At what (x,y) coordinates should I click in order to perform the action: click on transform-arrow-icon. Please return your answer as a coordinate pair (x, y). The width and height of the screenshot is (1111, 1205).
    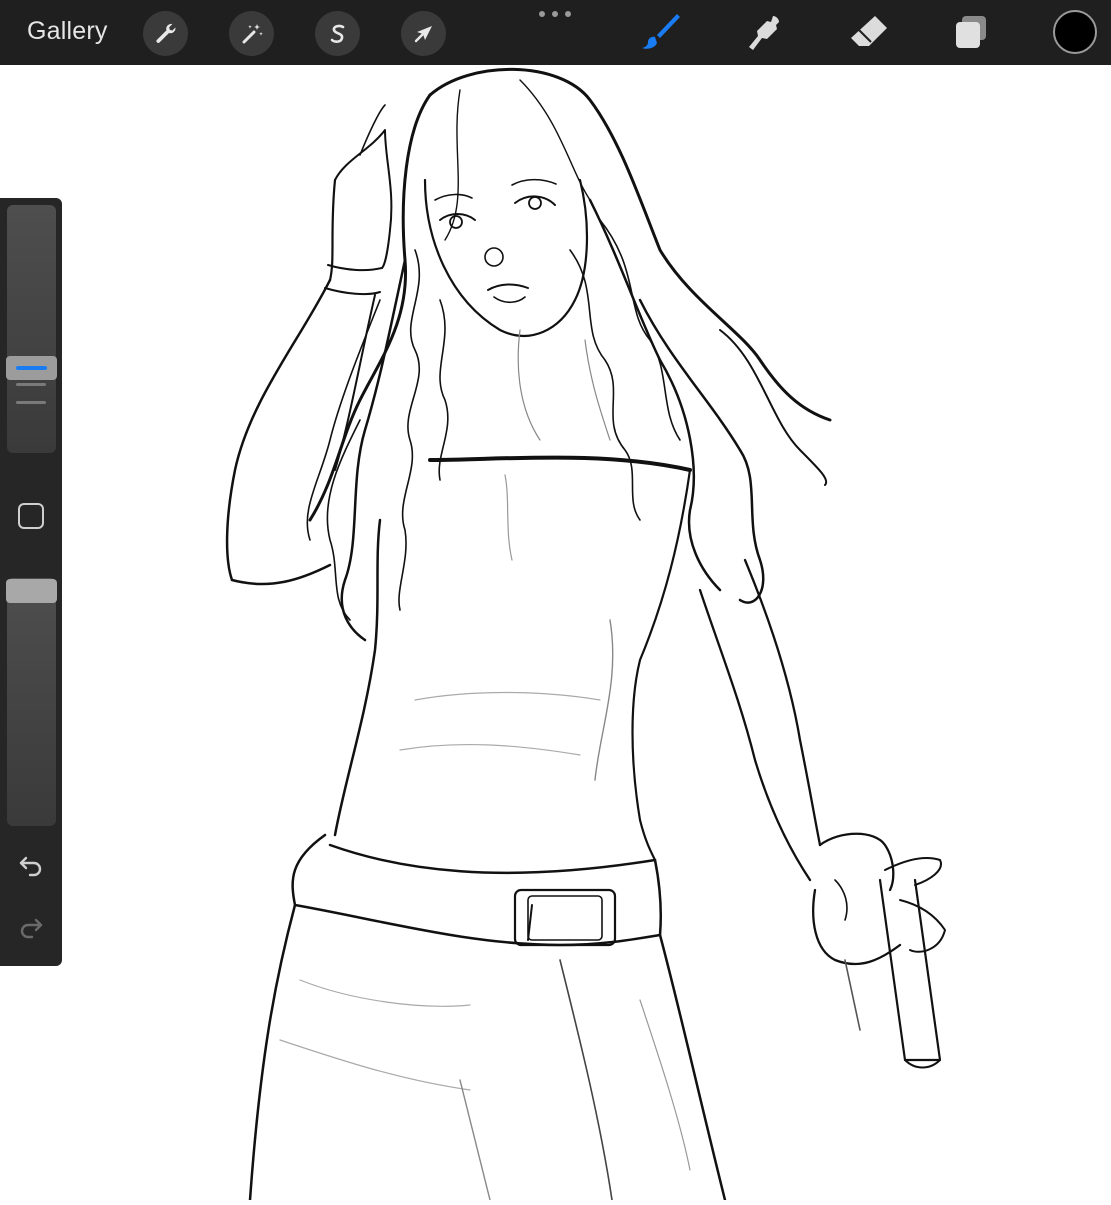
    Looking at the image, I should click on (423, 33).